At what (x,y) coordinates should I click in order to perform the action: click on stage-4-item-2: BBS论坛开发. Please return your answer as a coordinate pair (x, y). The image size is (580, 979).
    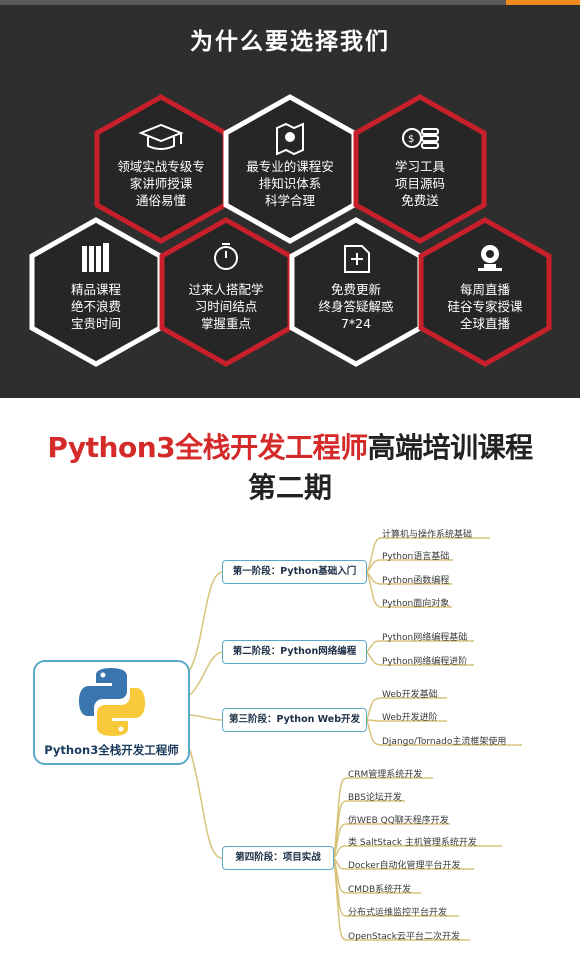
    Looking at the image, I should click on (375, 798).